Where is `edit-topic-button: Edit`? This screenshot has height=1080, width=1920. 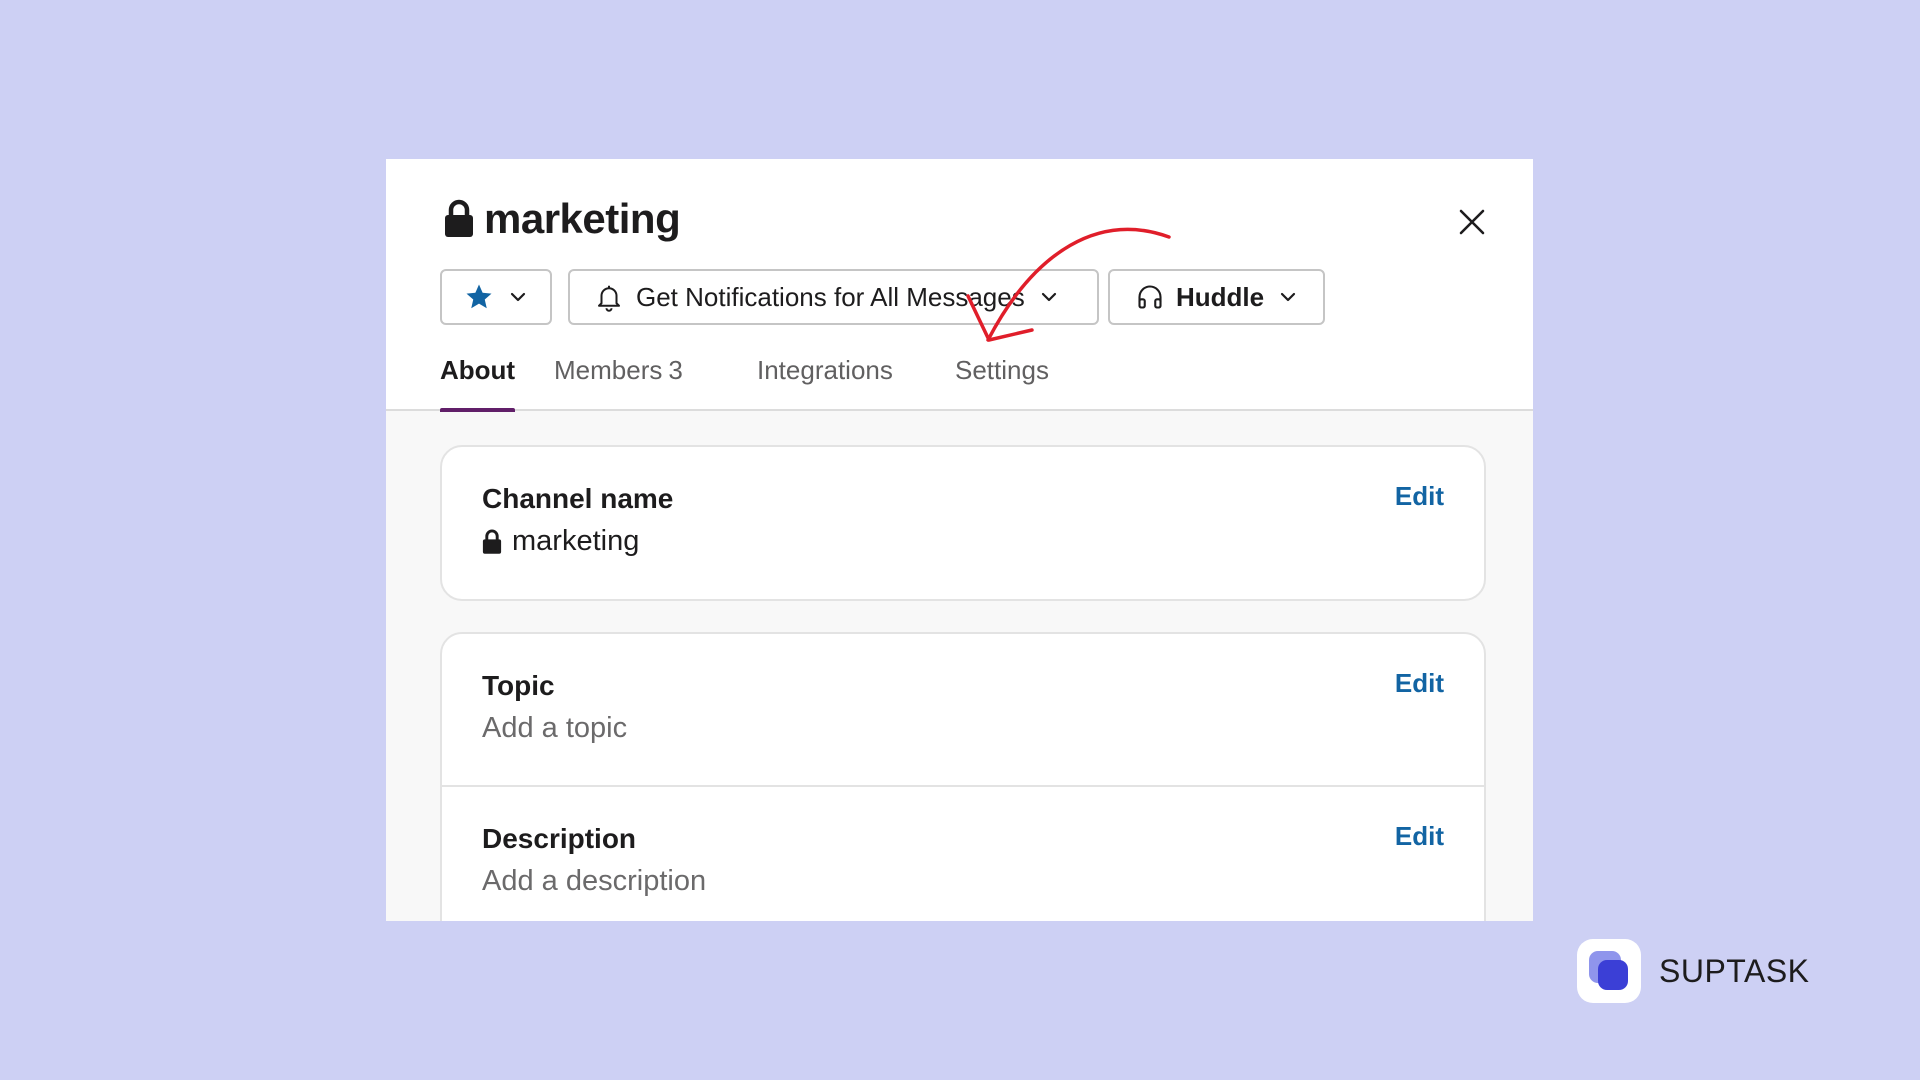 edit-topic-button: Edit is located at coordinates (1419, 683).